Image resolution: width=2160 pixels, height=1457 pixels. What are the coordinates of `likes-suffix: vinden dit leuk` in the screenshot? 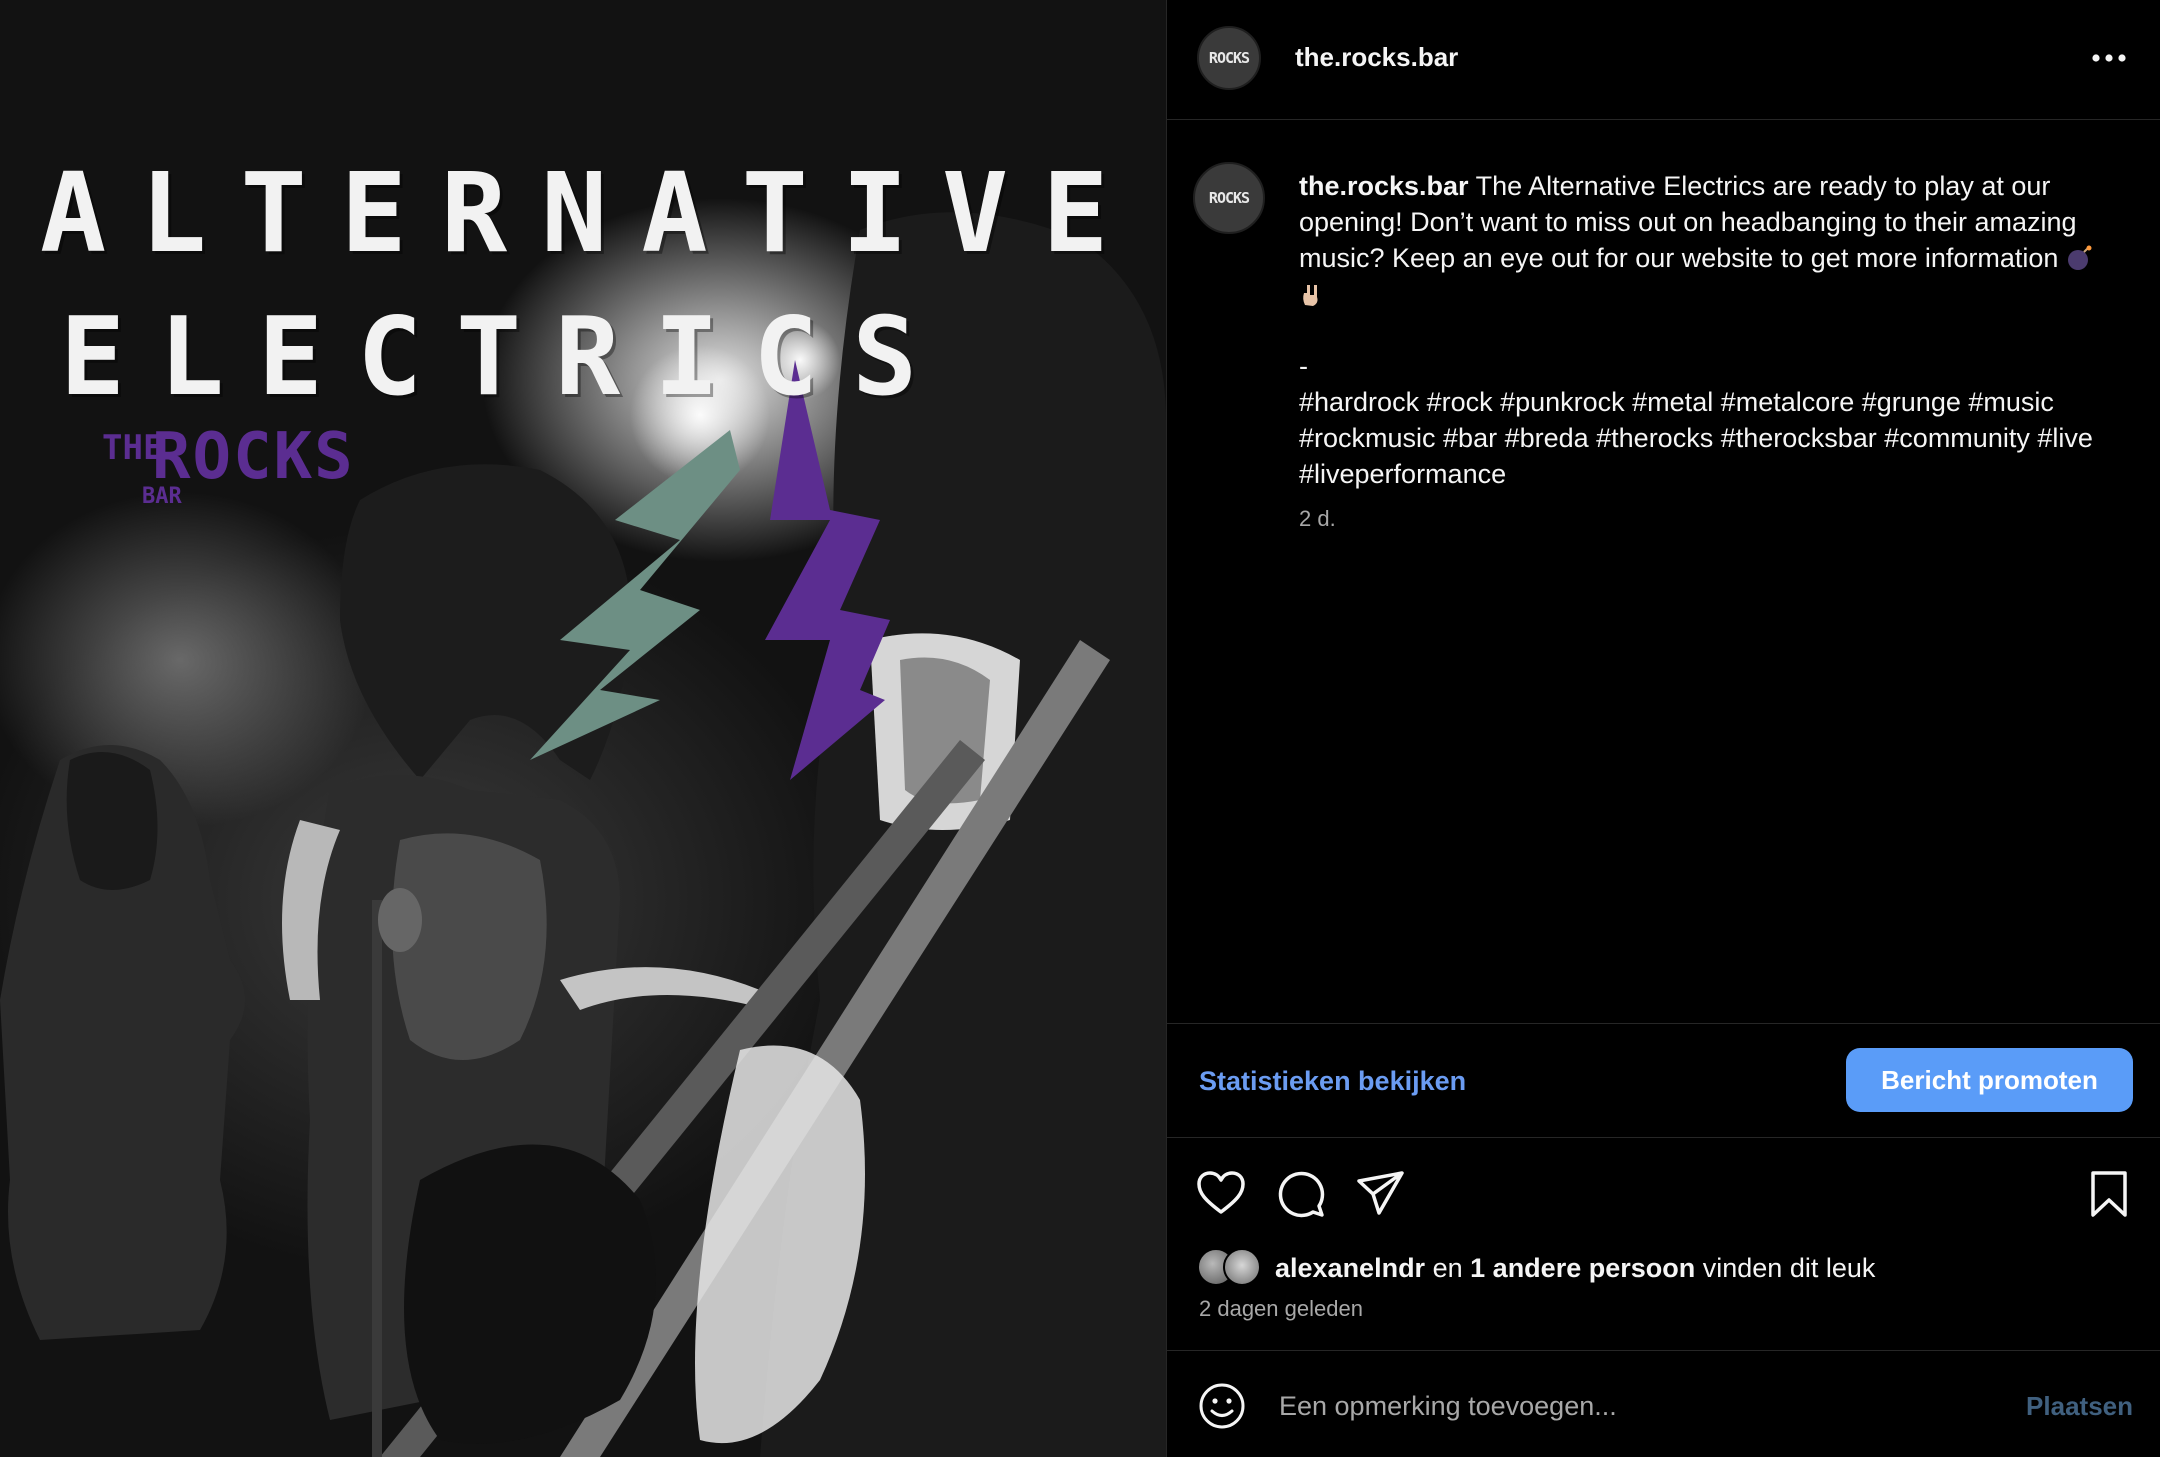 It's located at (1789, 1267).